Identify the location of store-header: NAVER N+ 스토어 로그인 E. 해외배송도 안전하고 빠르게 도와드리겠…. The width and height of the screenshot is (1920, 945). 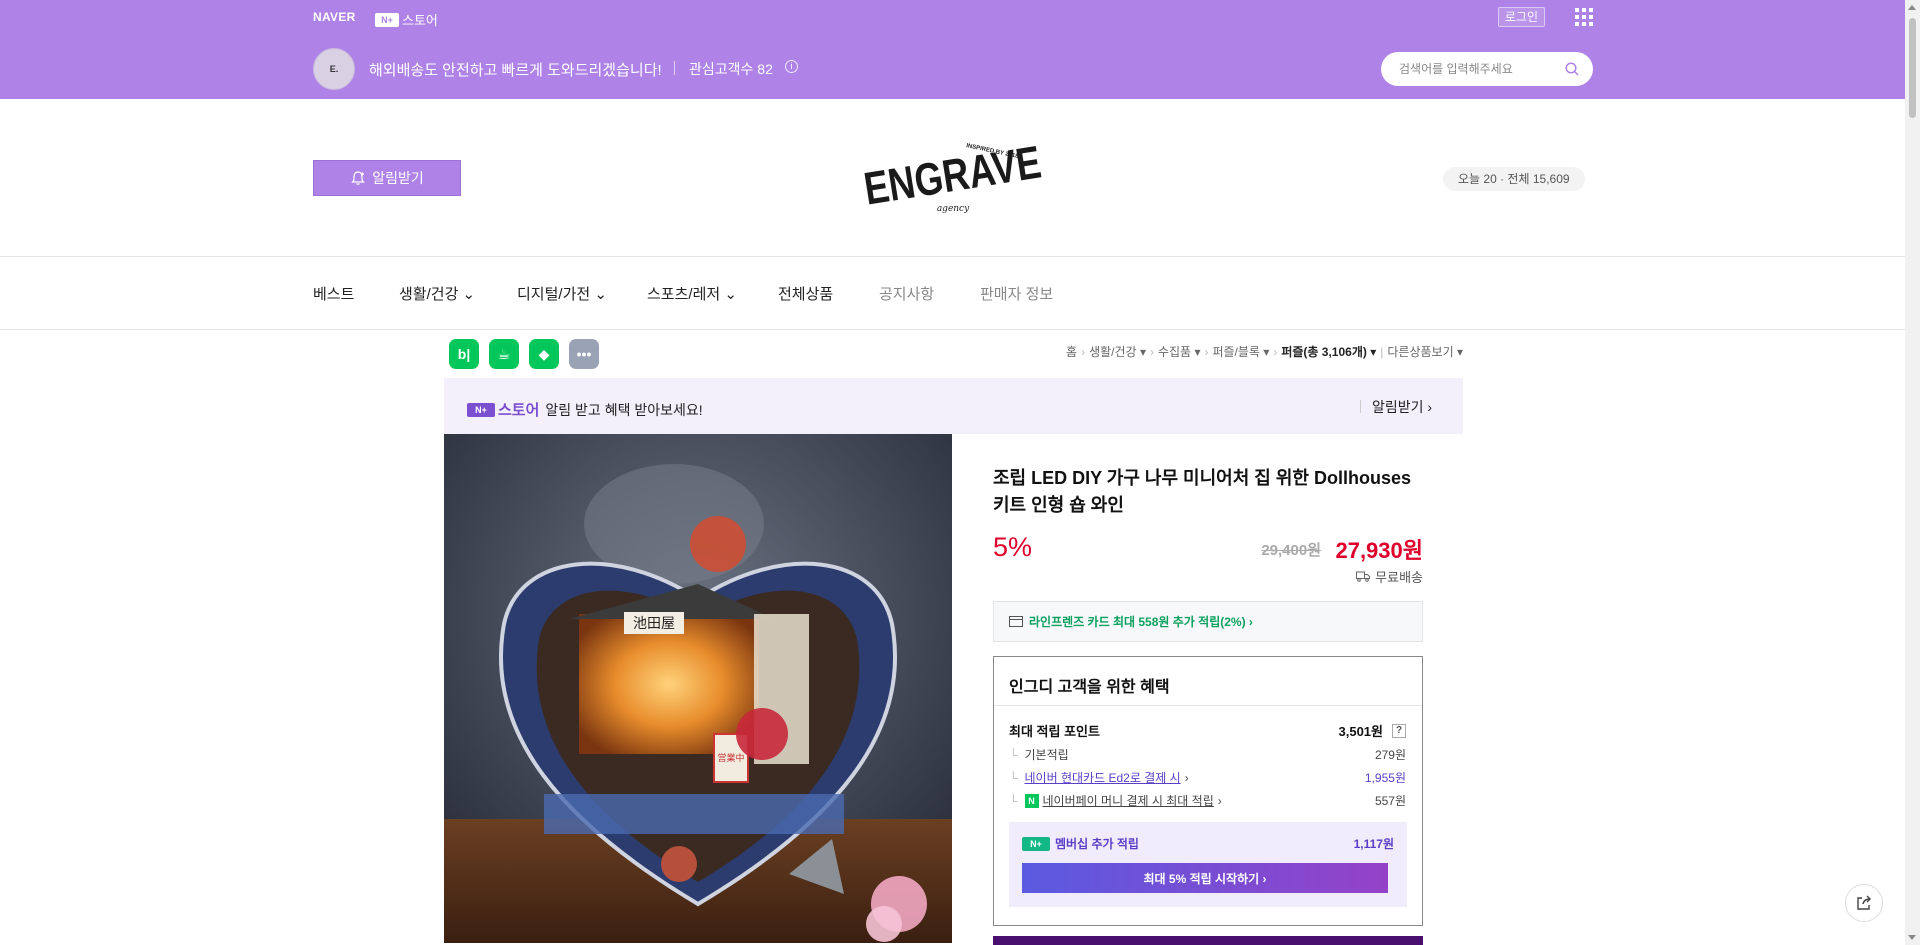
(952, 49).